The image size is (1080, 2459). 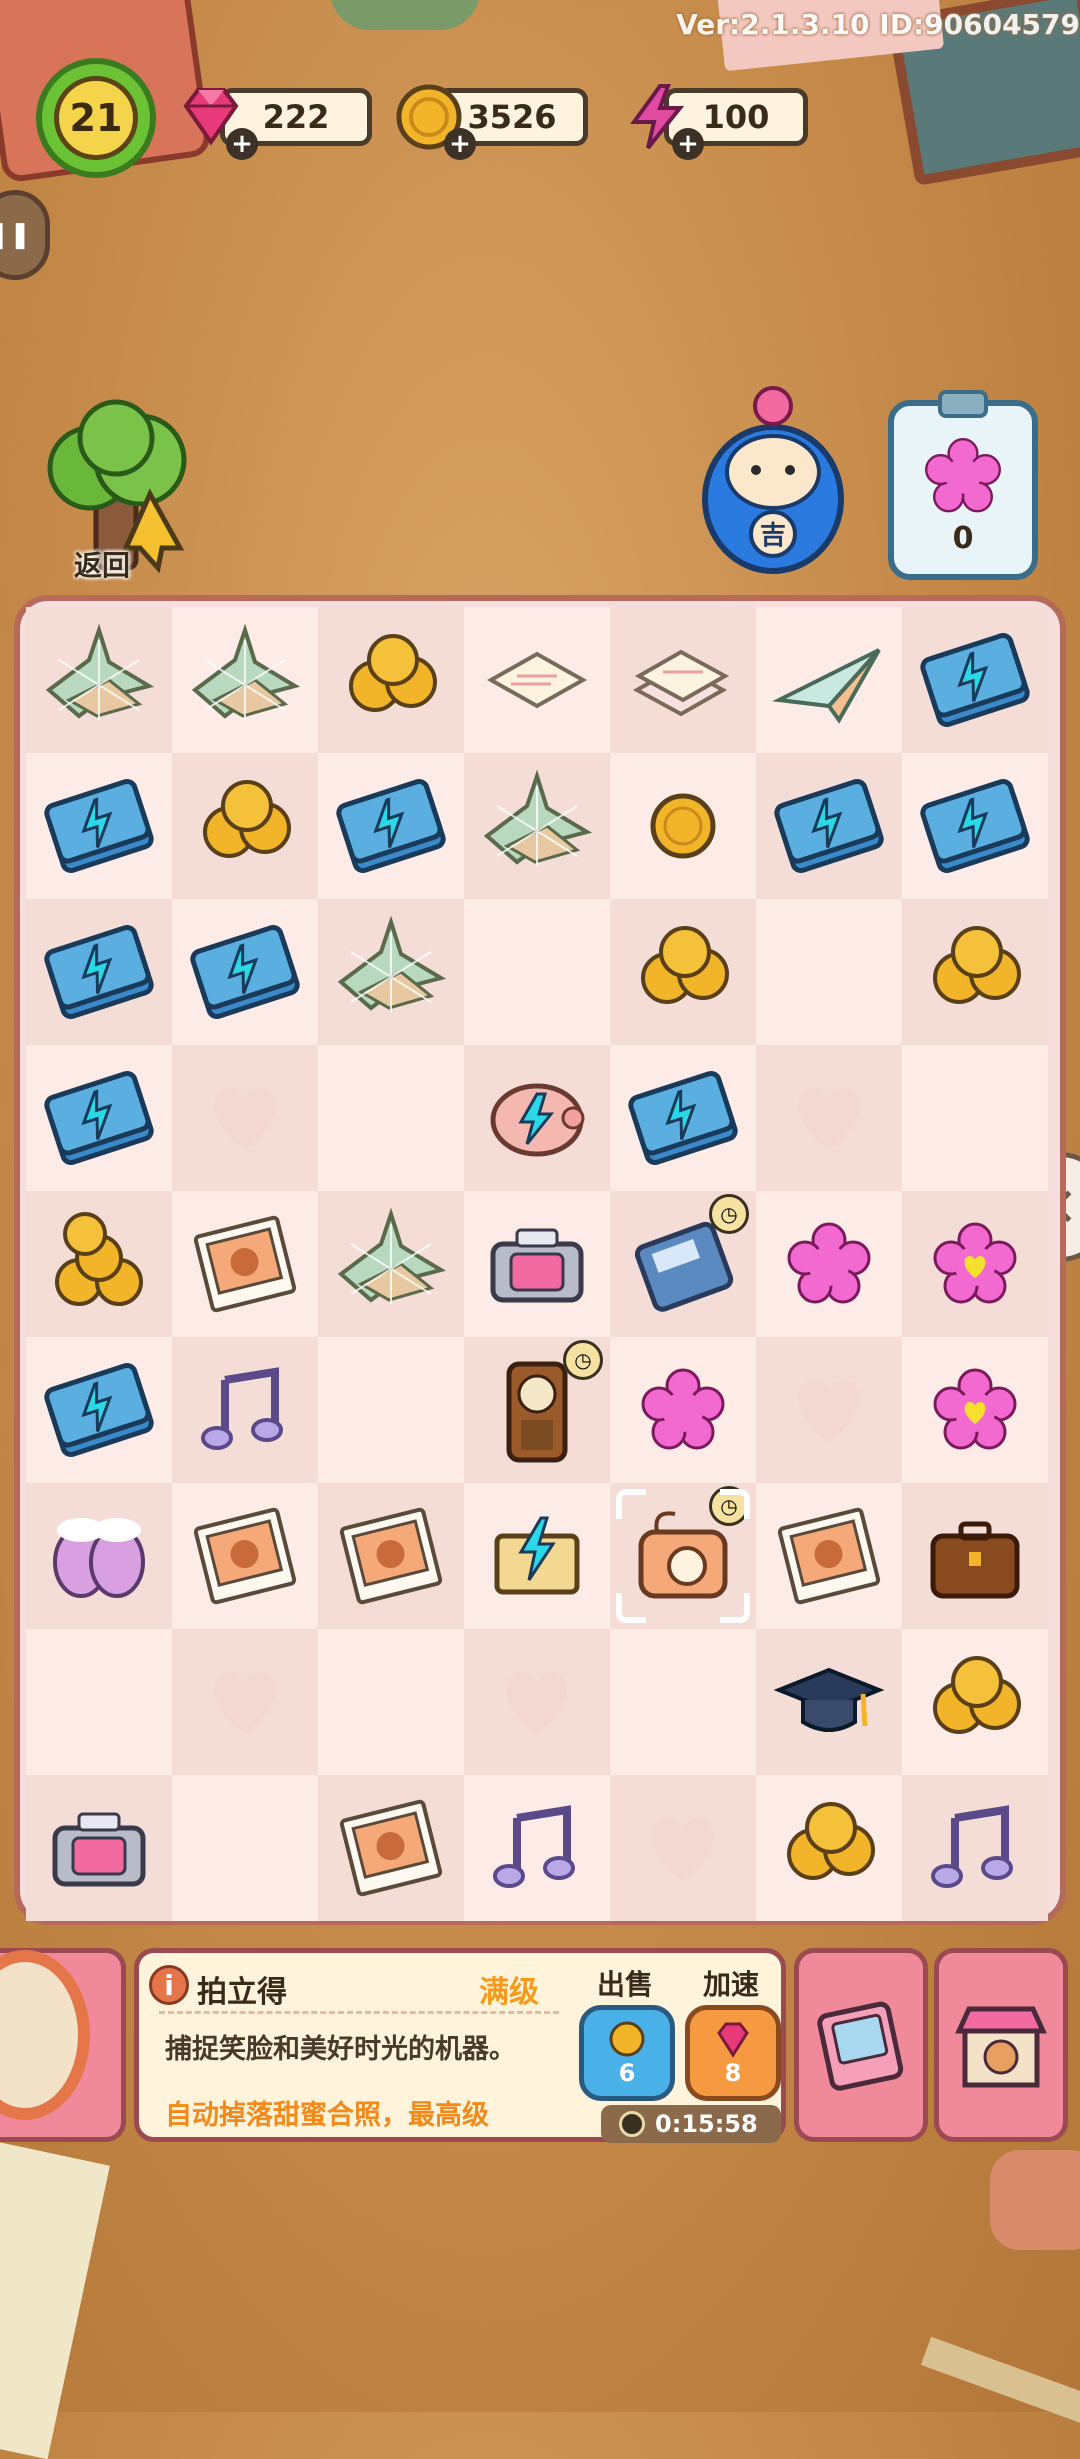 I want to click on board-cell: ◷, so click(x=537, y=1410).